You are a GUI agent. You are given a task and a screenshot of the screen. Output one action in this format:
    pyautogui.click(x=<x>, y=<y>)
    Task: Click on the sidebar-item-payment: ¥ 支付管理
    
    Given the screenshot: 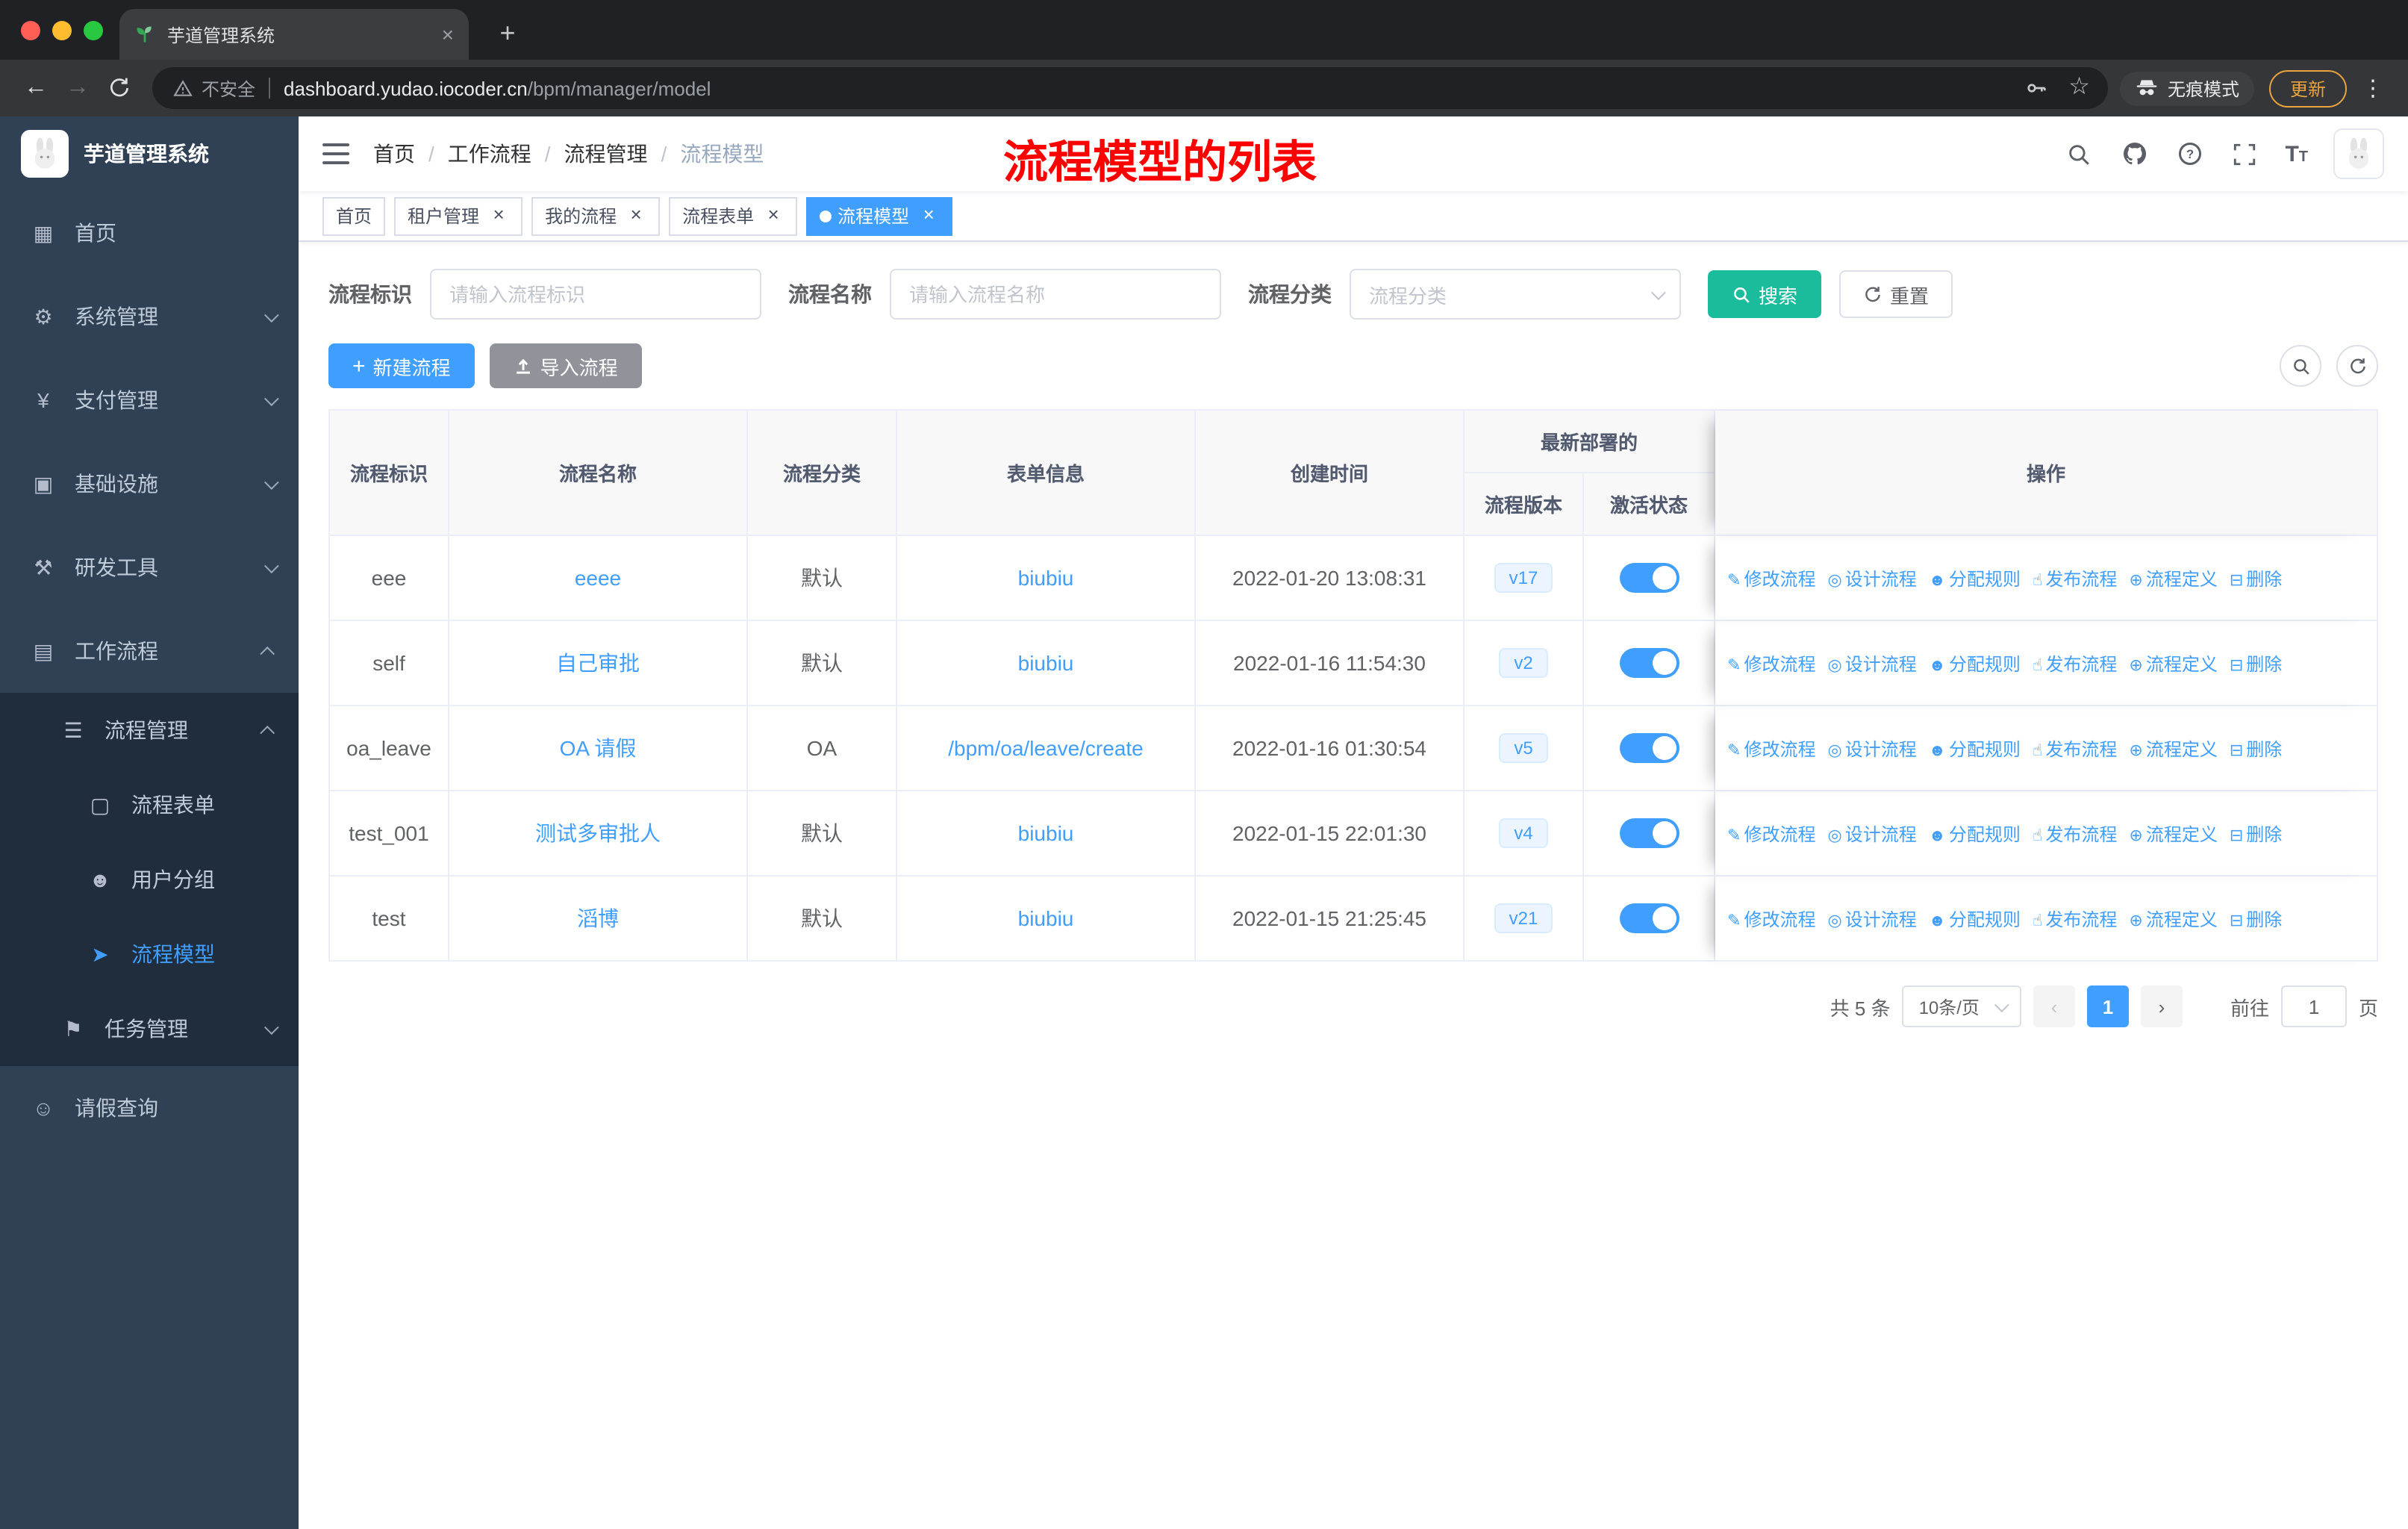 What is the action you would take?
    pyautogui.click(x=149, y=400)
    